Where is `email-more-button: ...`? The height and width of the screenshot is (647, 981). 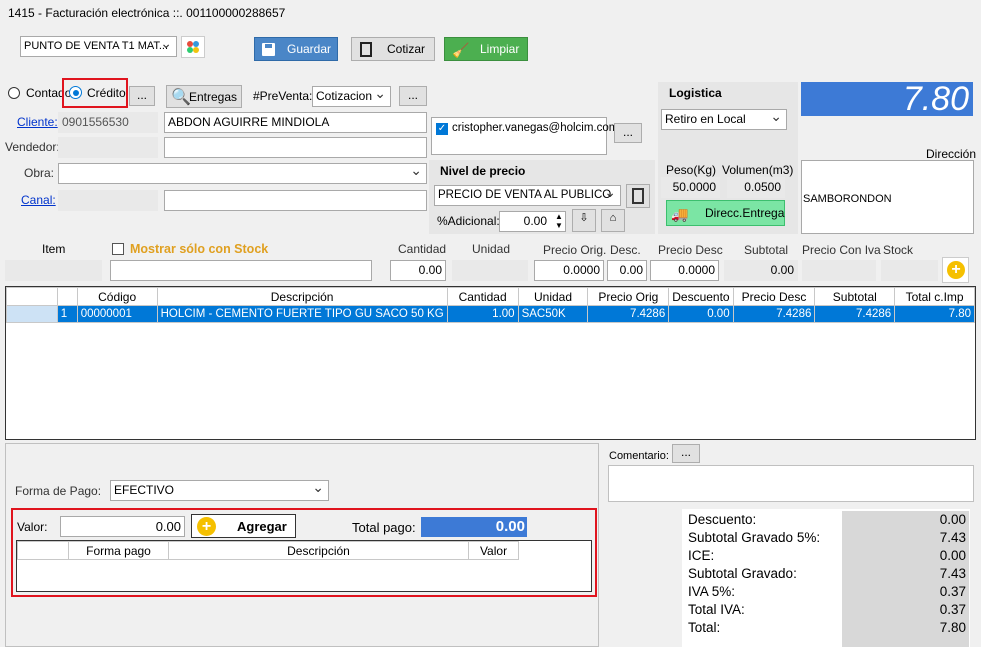 email-more-button: ... is located at coordinates (628, 133).